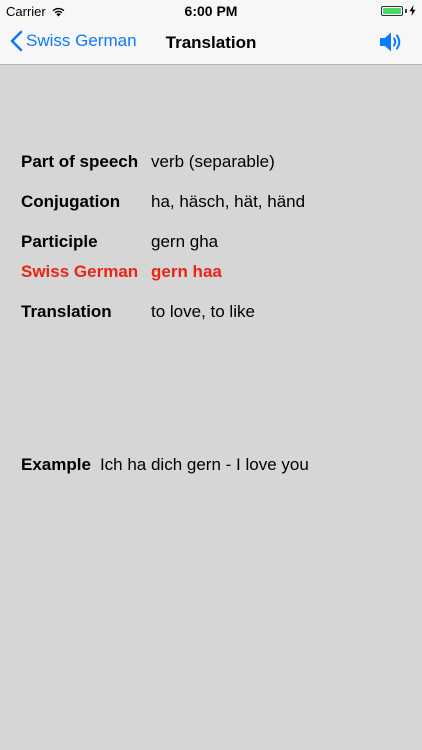 The height and width of the screenshot is (750, 422). I want to click on translation-row: Translation to love, to like, so click(216, 312).